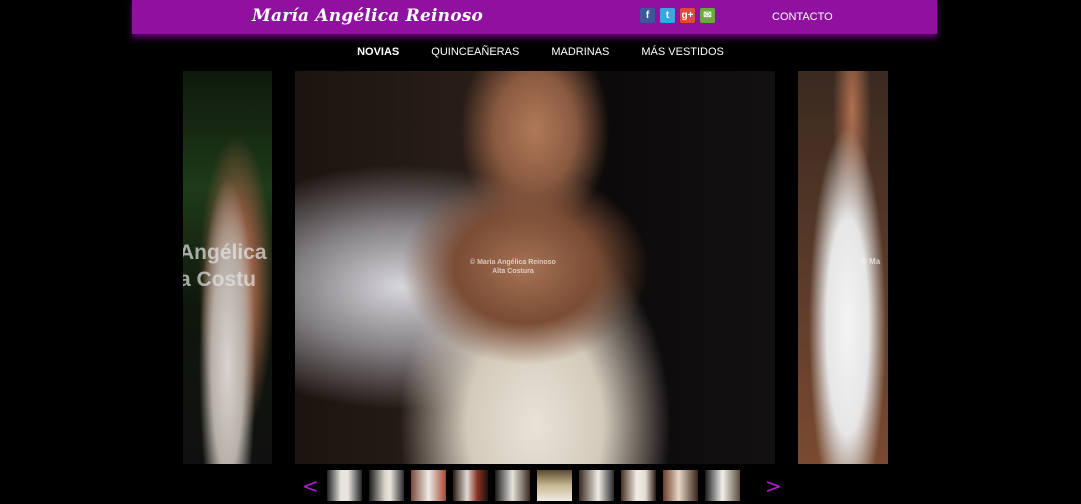 Image resolution: width=1081 pixels, height=504 pixels. I want to click on nav-item-quinceaneras: QUINCEAÑERAS, so click(475, 52).